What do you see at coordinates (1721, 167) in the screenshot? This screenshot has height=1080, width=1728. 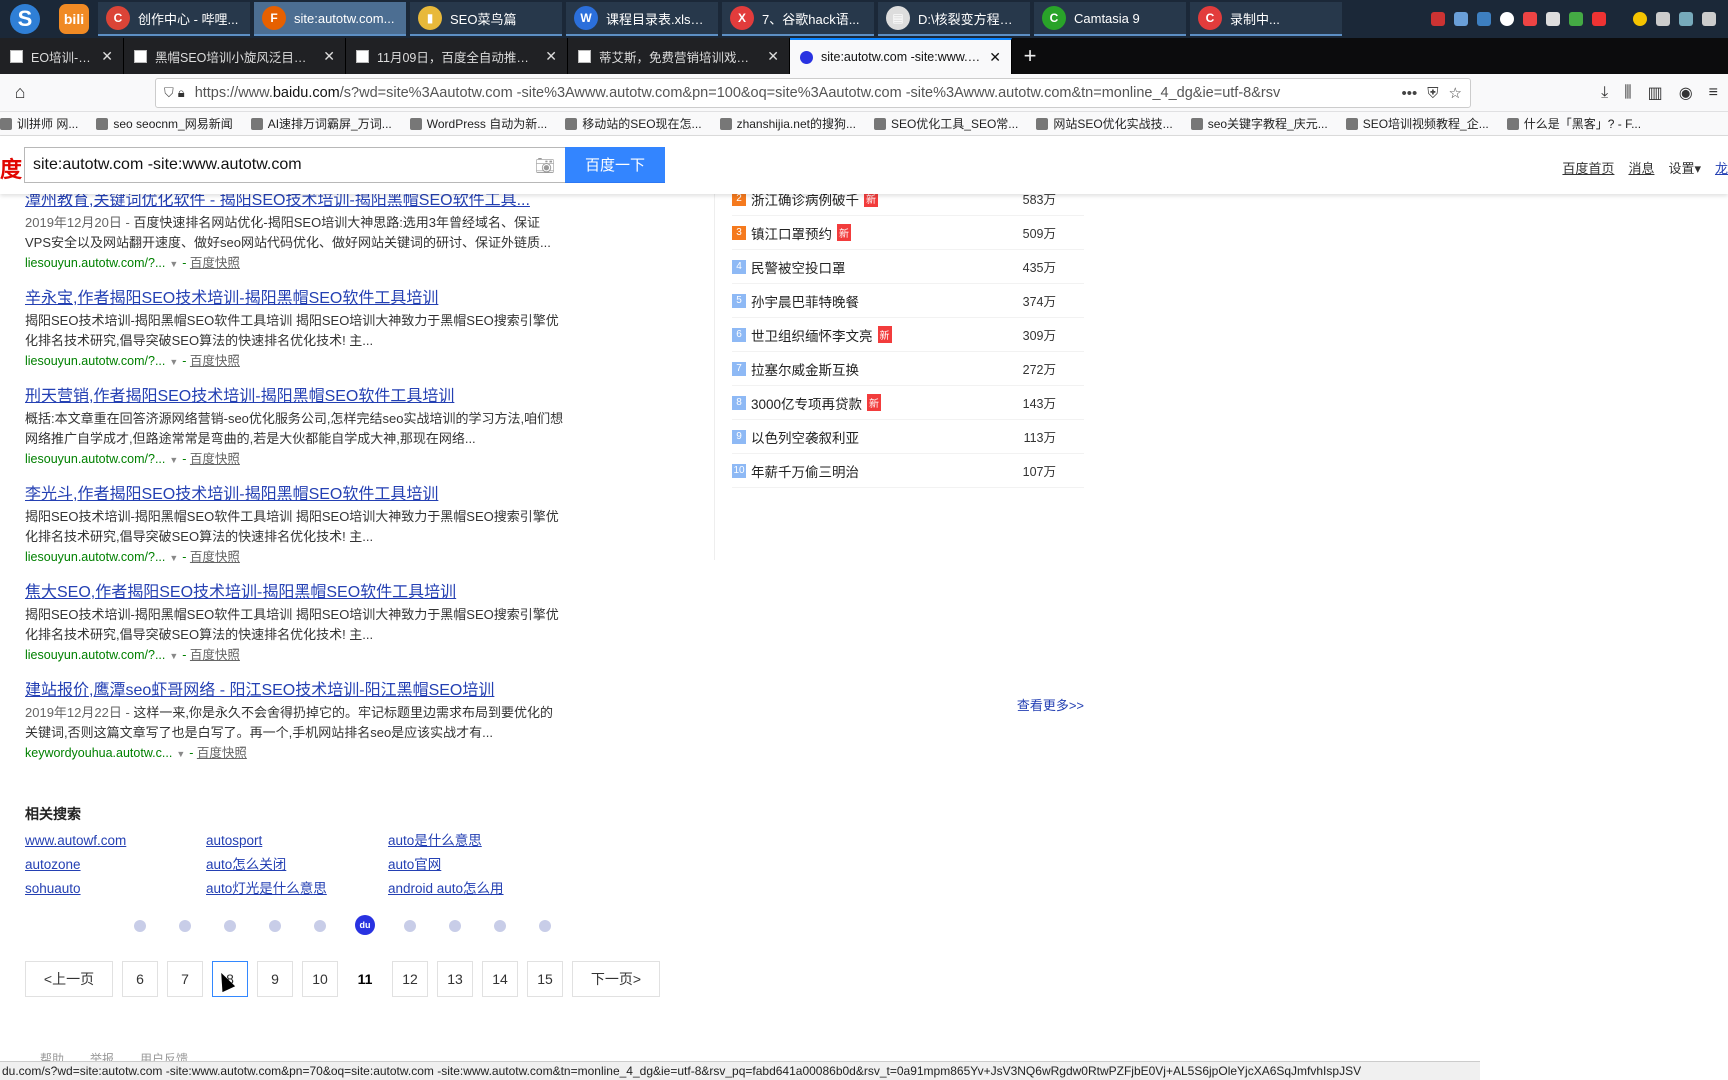 I see `user-link: 龙` at bounding box center [1721, 167].